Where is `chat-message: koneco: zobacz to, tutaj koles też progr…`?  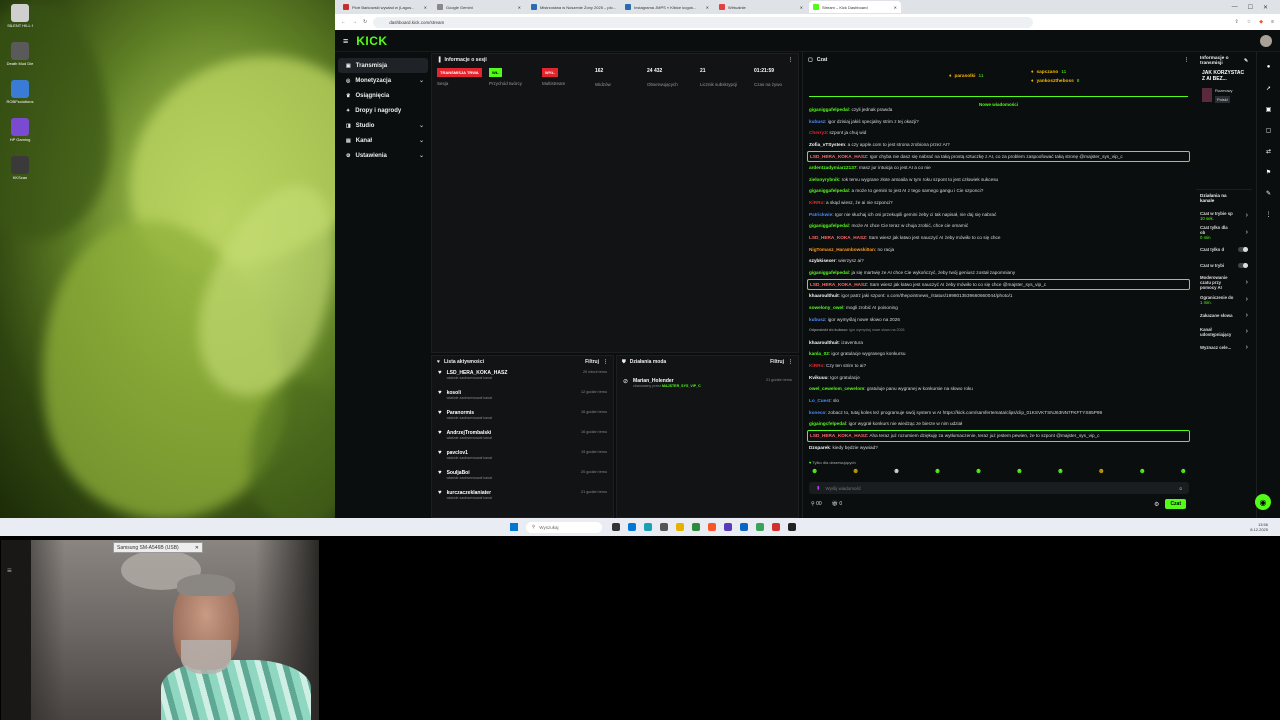 chat-message: koneco: zobacz to, tutaj koles też progr… is located at coordinates (998, 413).